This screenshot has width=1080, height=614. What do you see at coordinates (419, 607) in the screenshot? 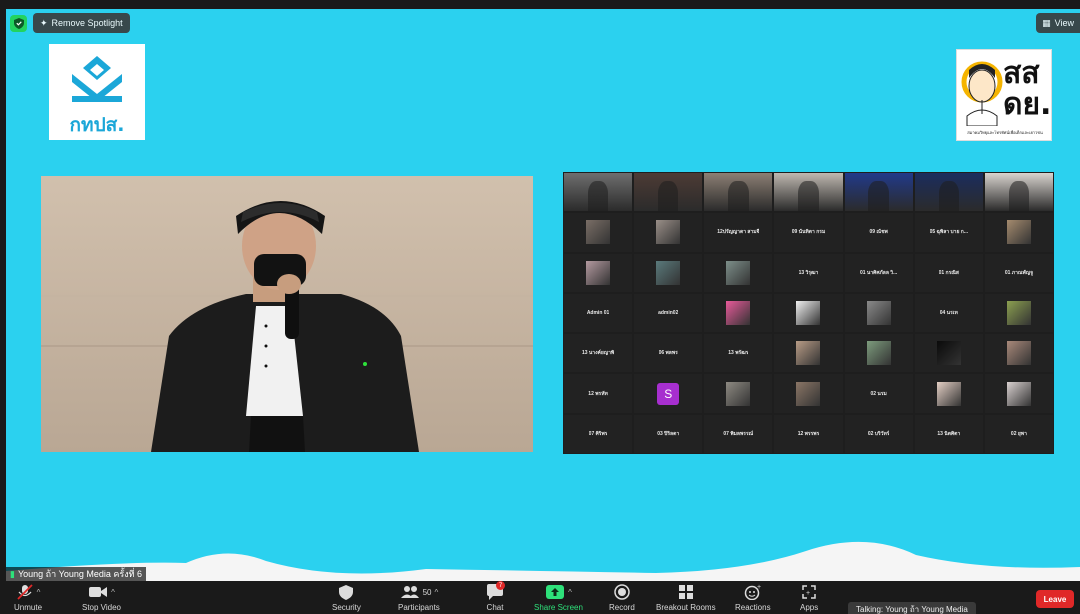
I see `participants-label: Participants` at bounding box center [419, 607].